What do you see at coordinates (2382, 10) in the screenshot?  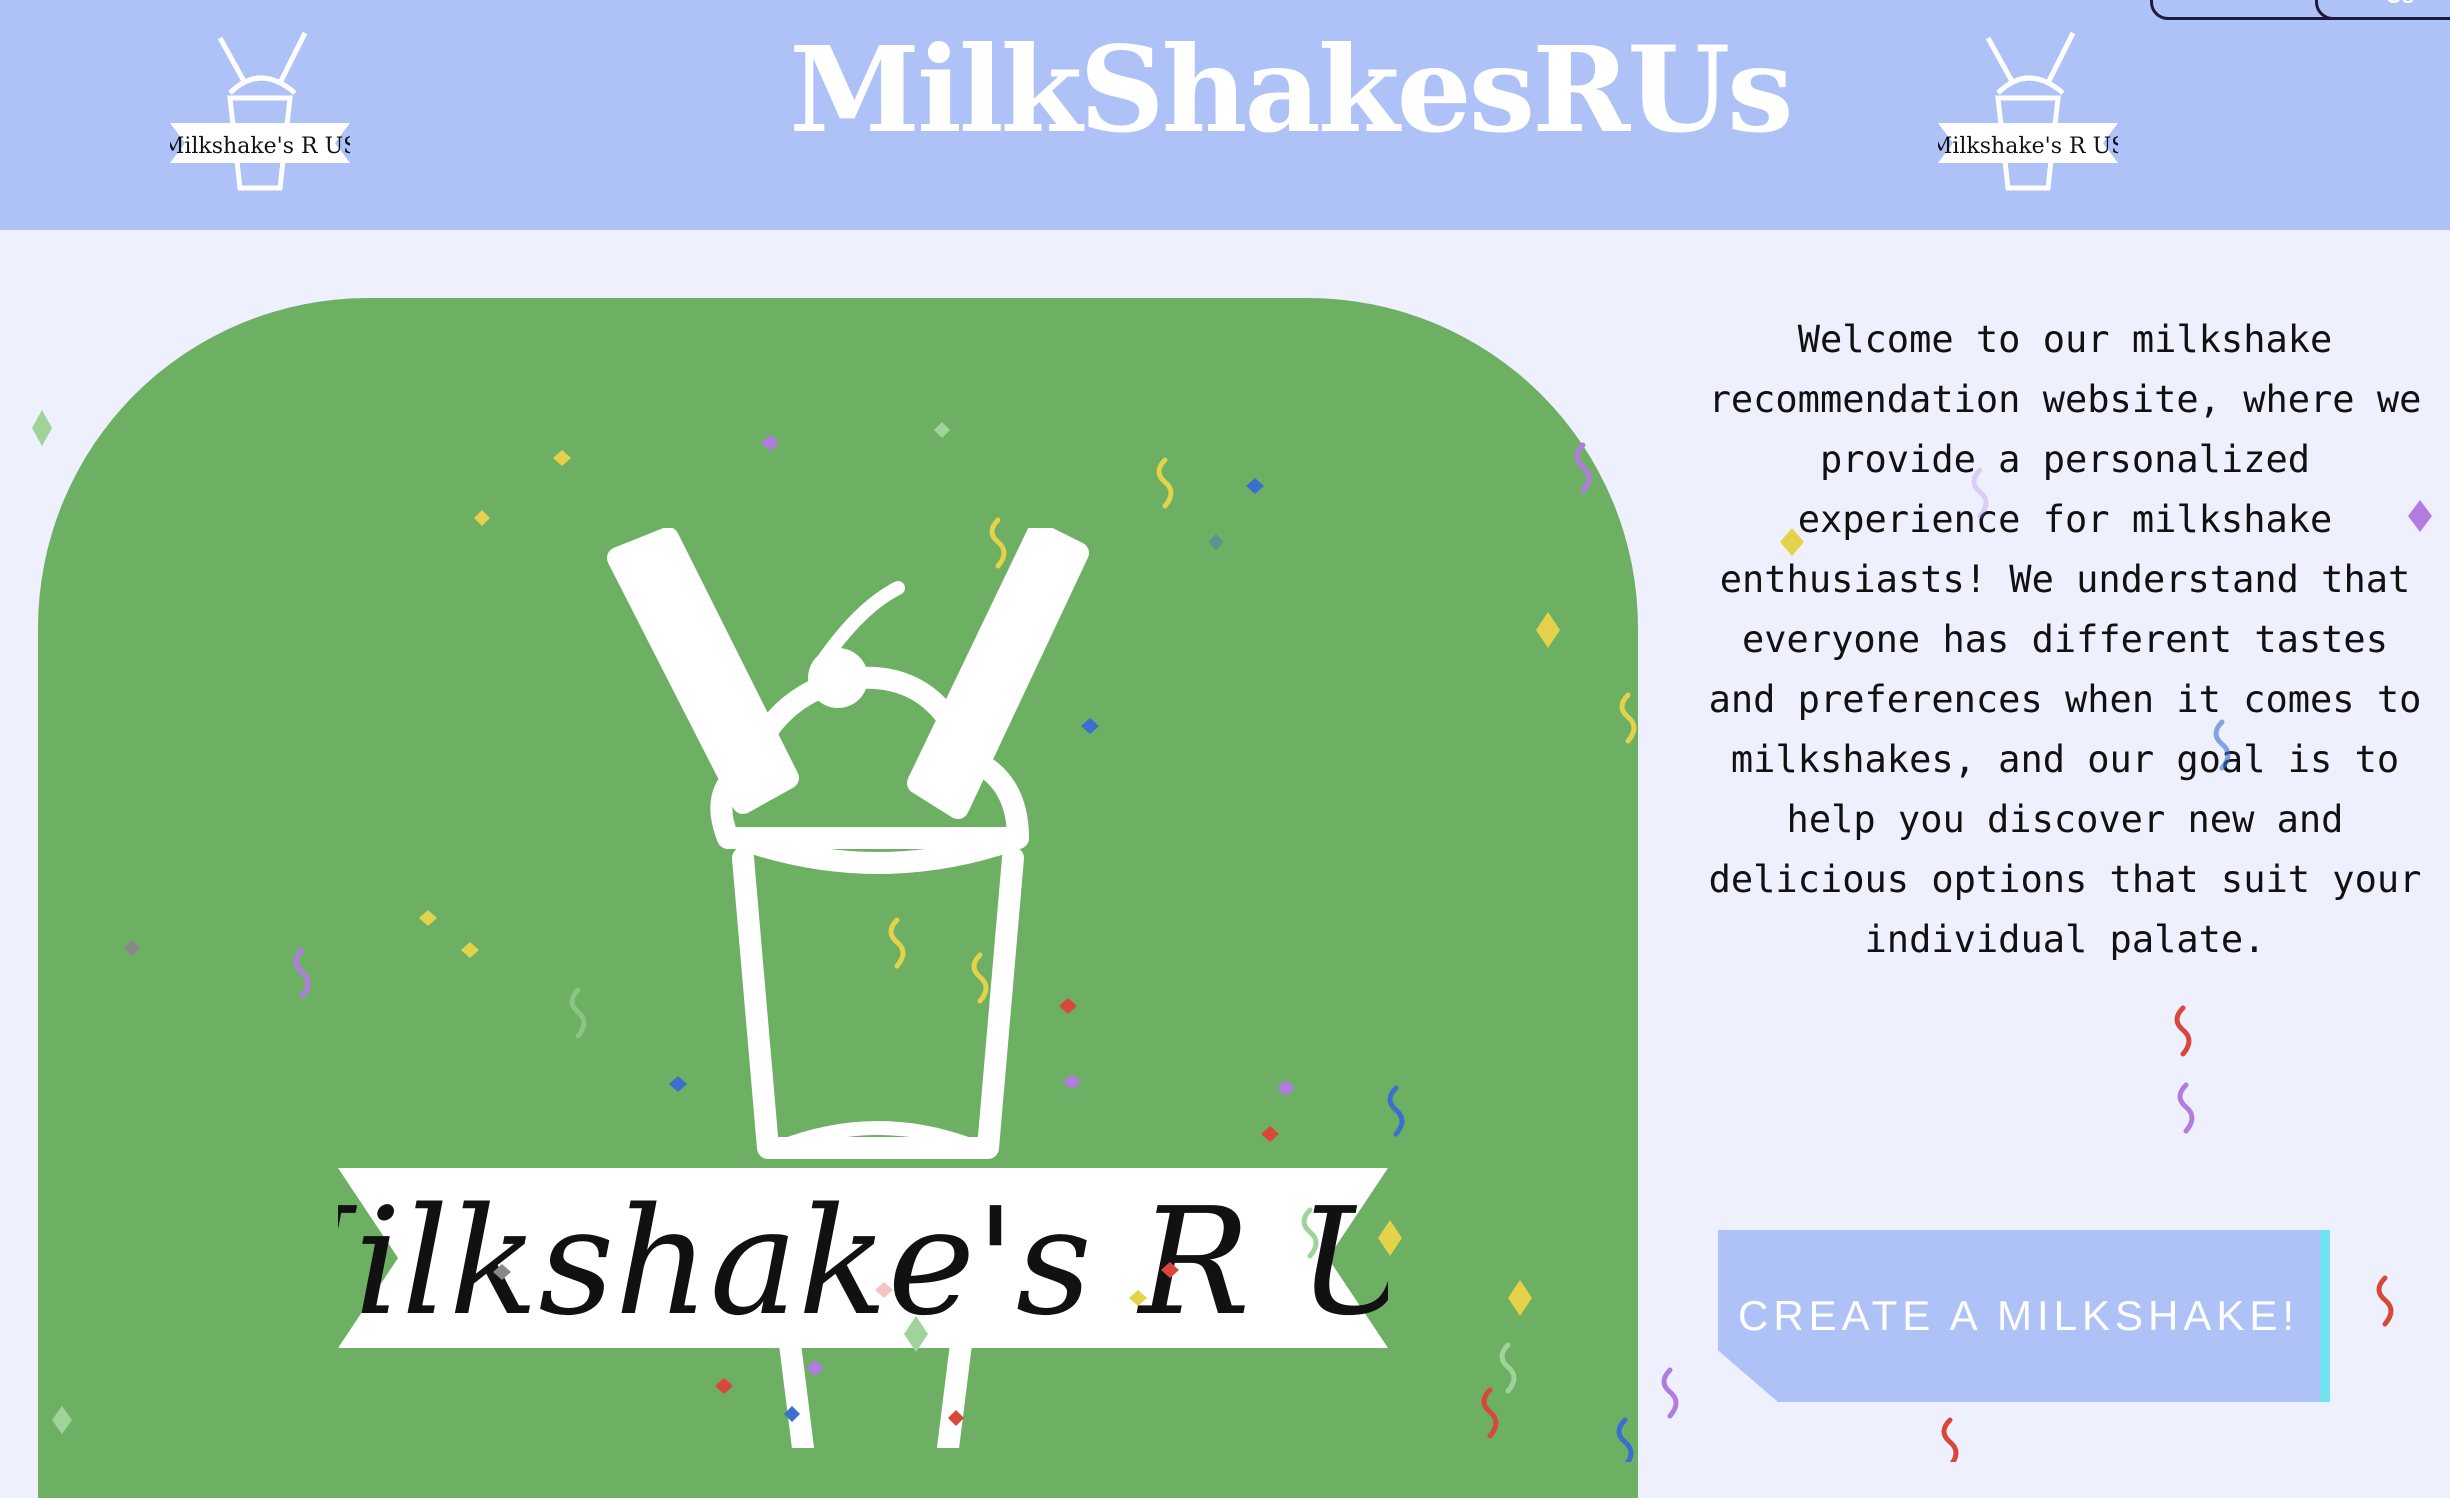 I see `nav-button-us: Us` at bounding box center [2382, 10].